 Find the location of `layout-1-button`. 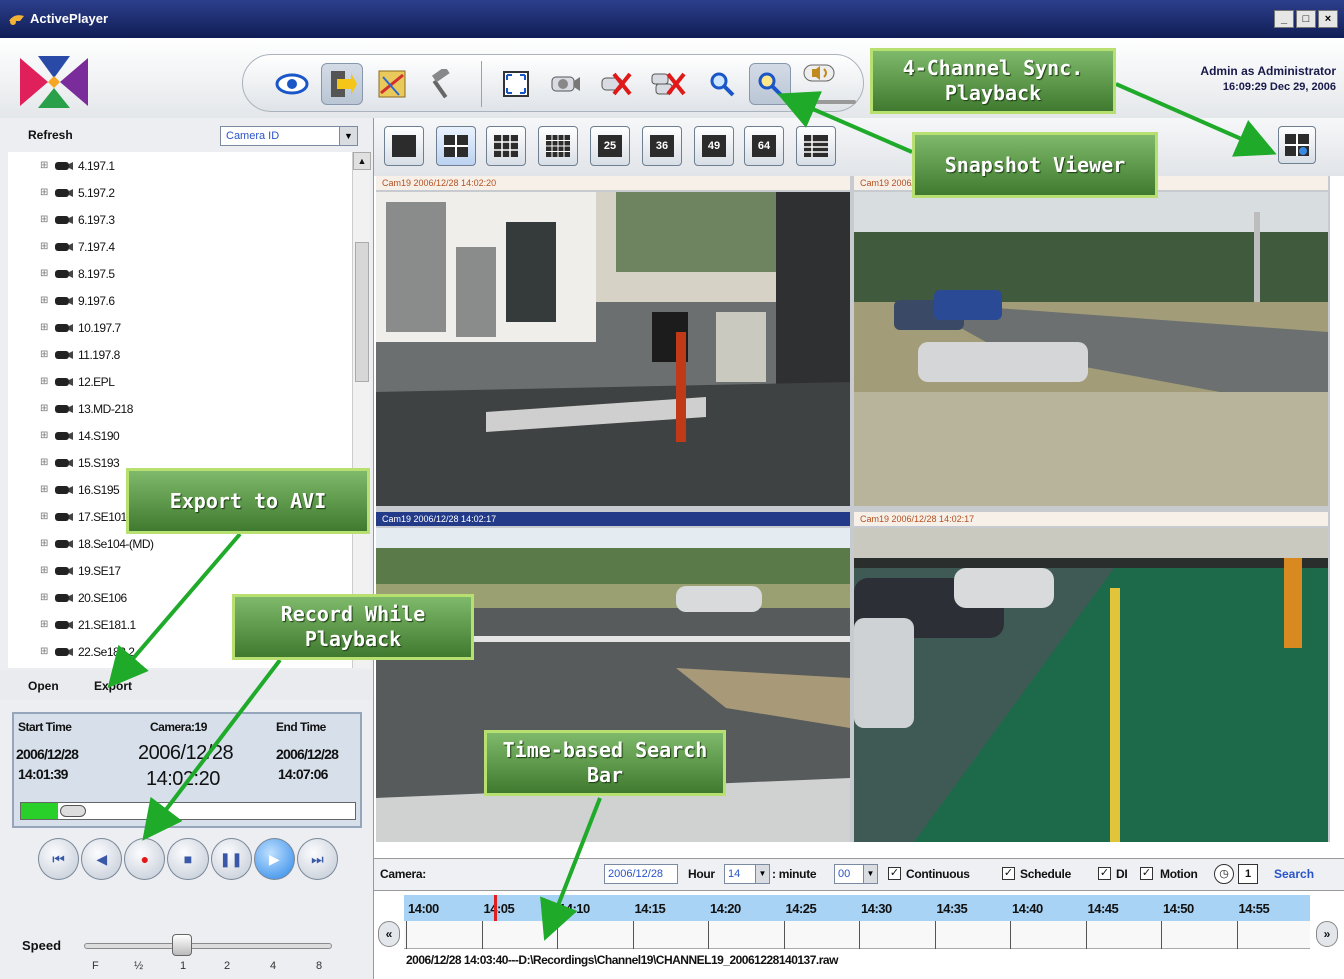

layout-1-button is located at coordinates (404, 146).